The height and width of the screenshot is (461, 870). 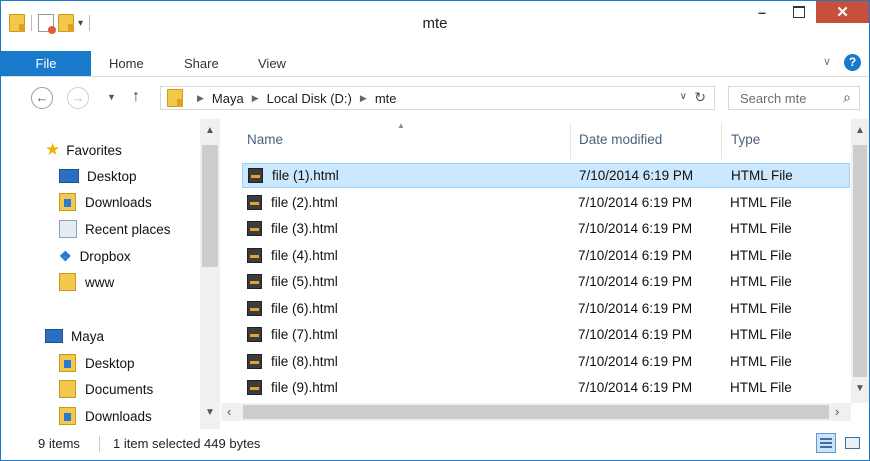 I want to click on scroll-right-icon: ›, so click(x=837, y=411).